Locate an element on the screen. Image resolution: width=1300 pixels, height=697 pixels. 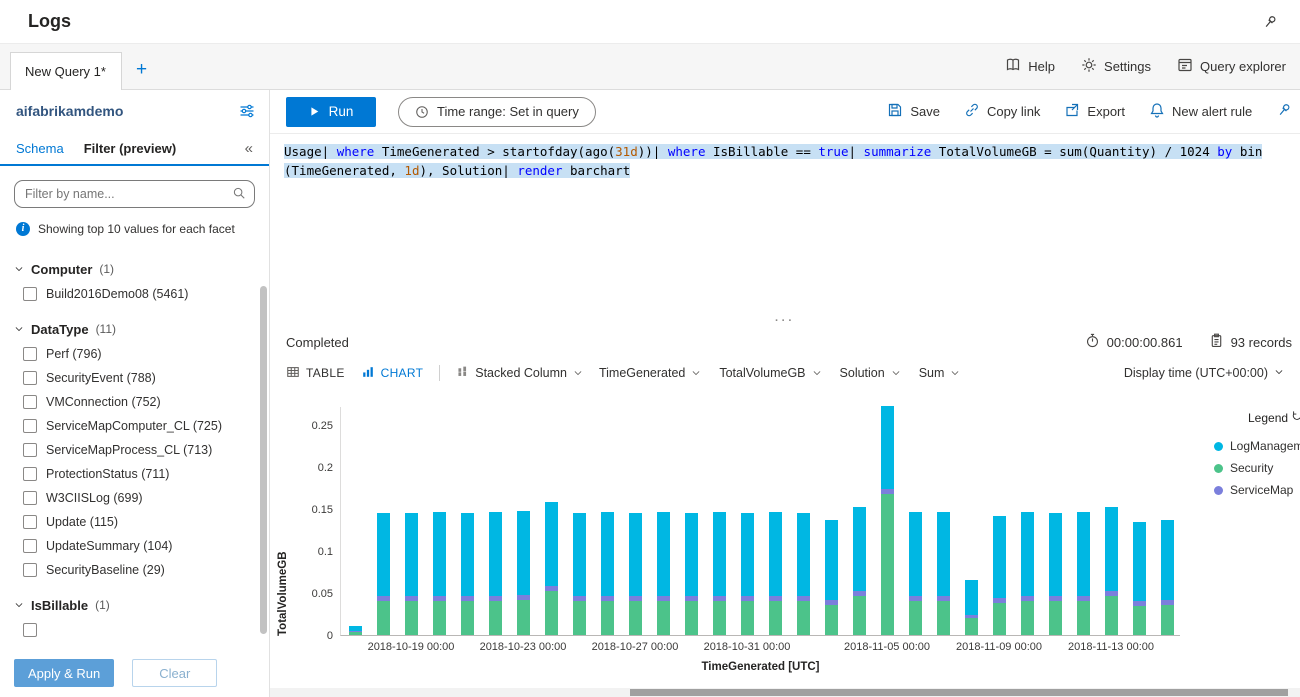
copy-link-button: Copy link is located at coordinates (1002, 111).